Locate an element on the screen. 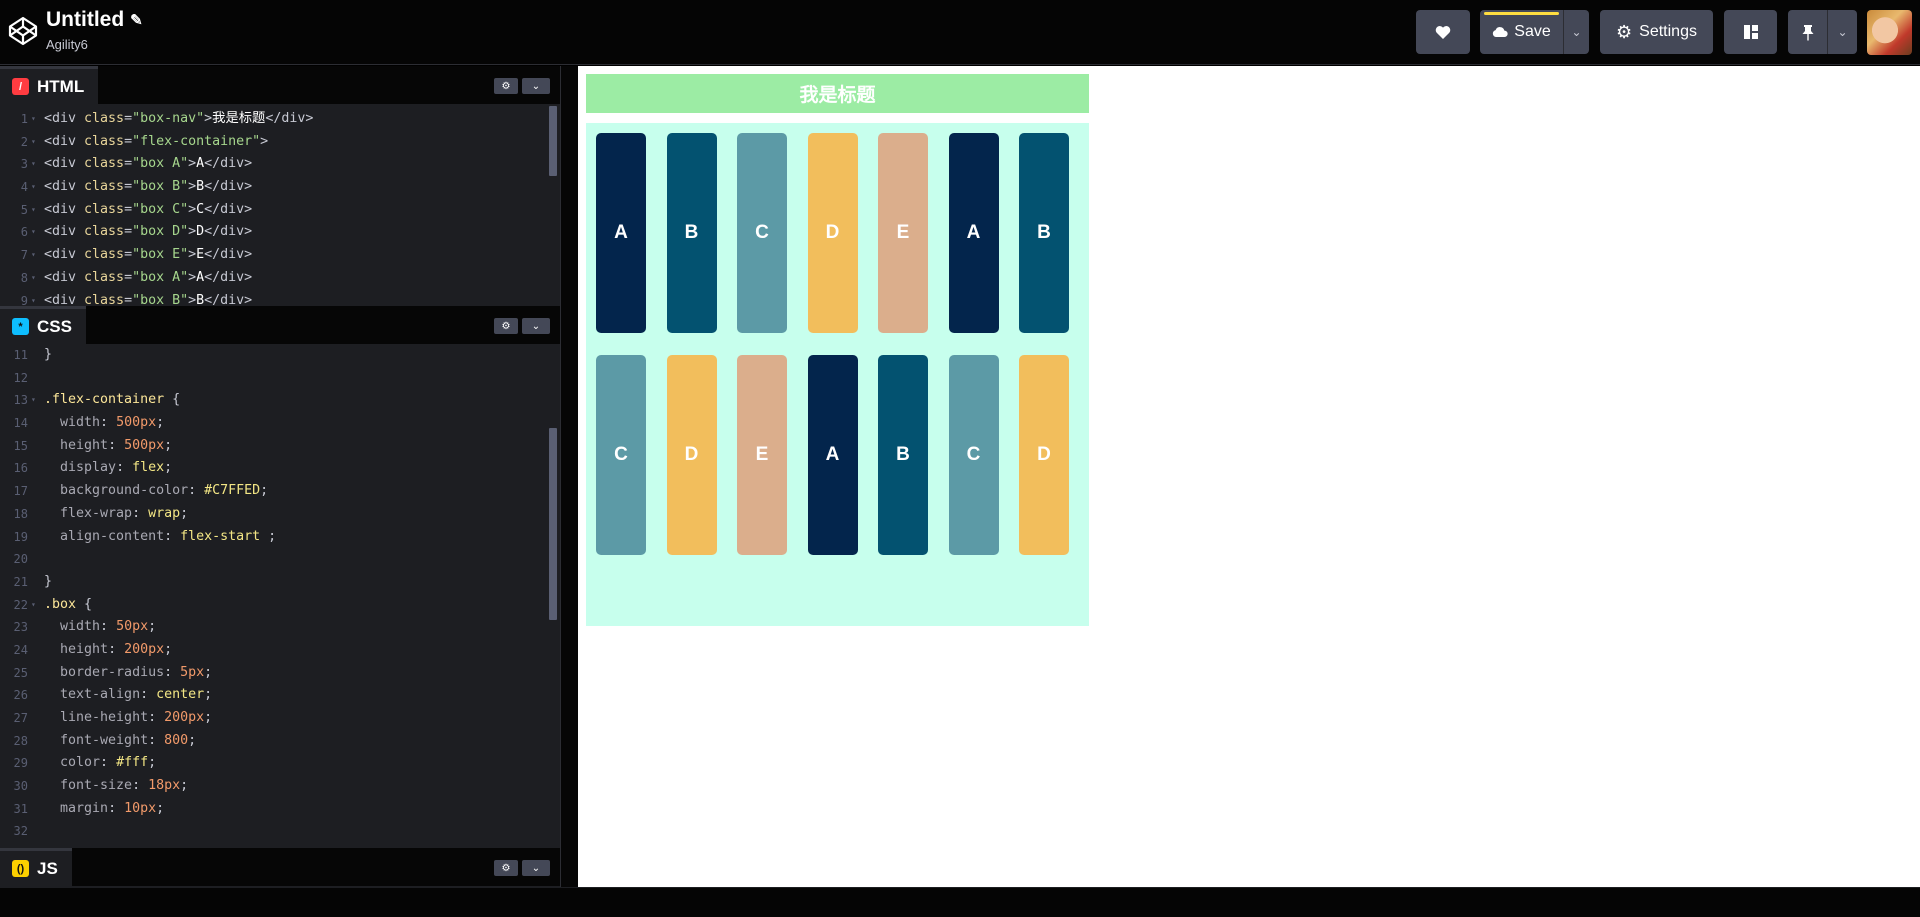  save-dropdown-button: ⌄ is located at coordinates (1576, 32).